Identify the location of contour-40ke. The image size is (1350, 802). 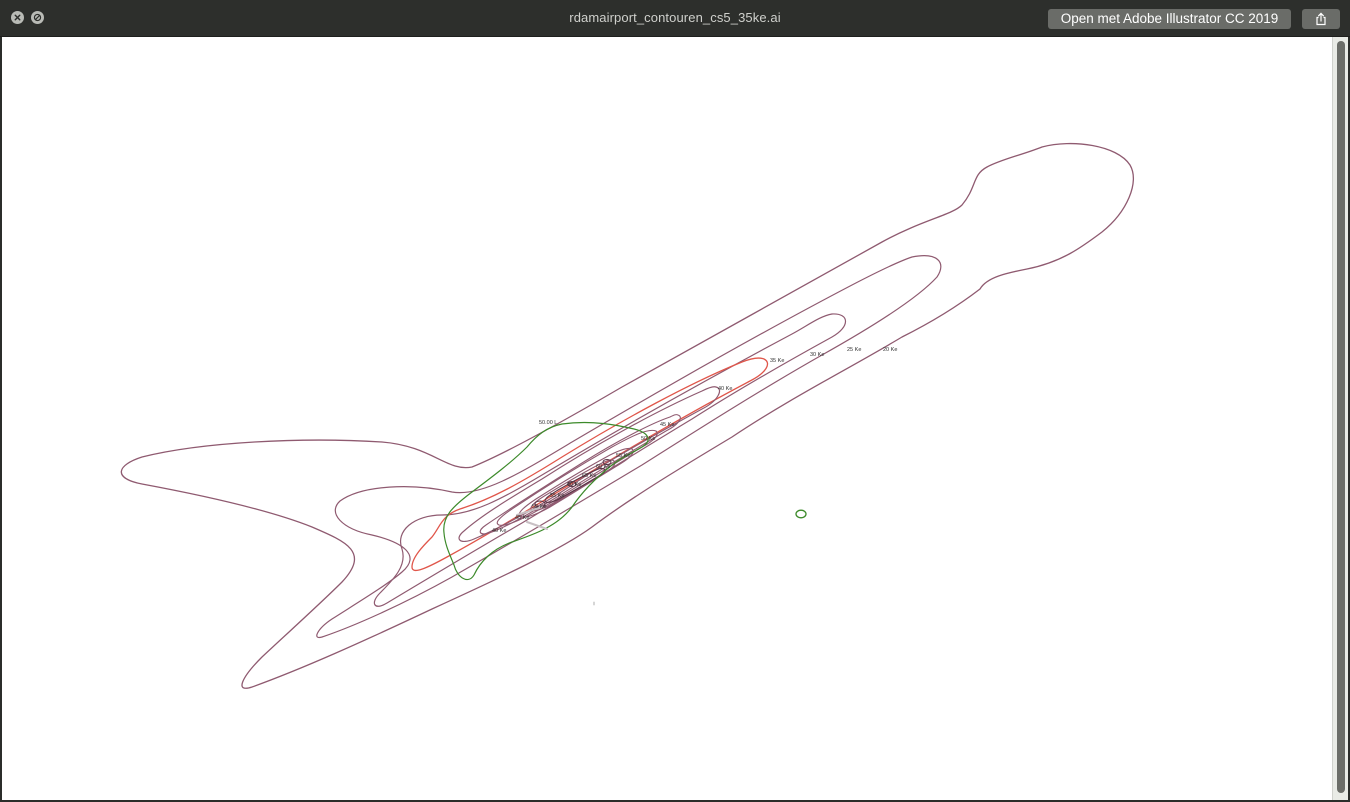
(589, 464).